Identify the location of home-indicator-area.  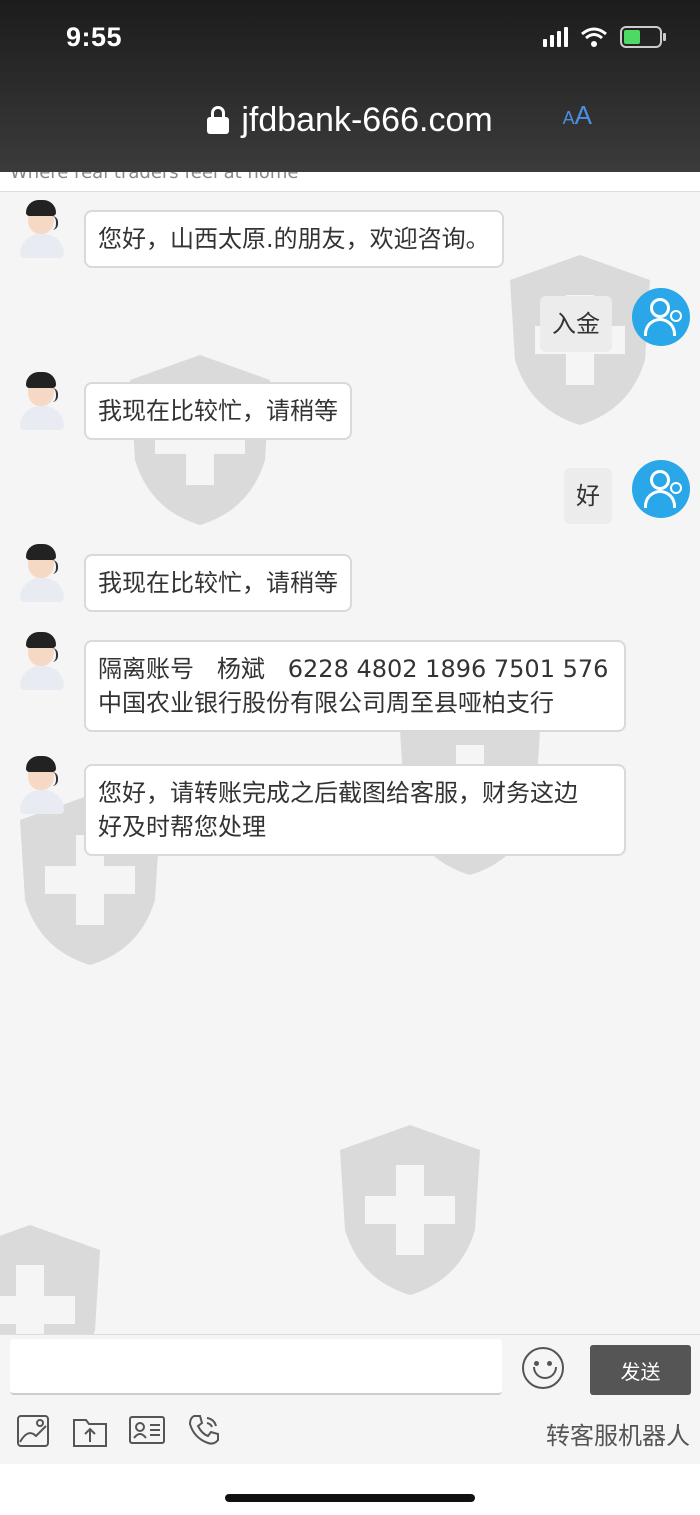
(350, 1489).